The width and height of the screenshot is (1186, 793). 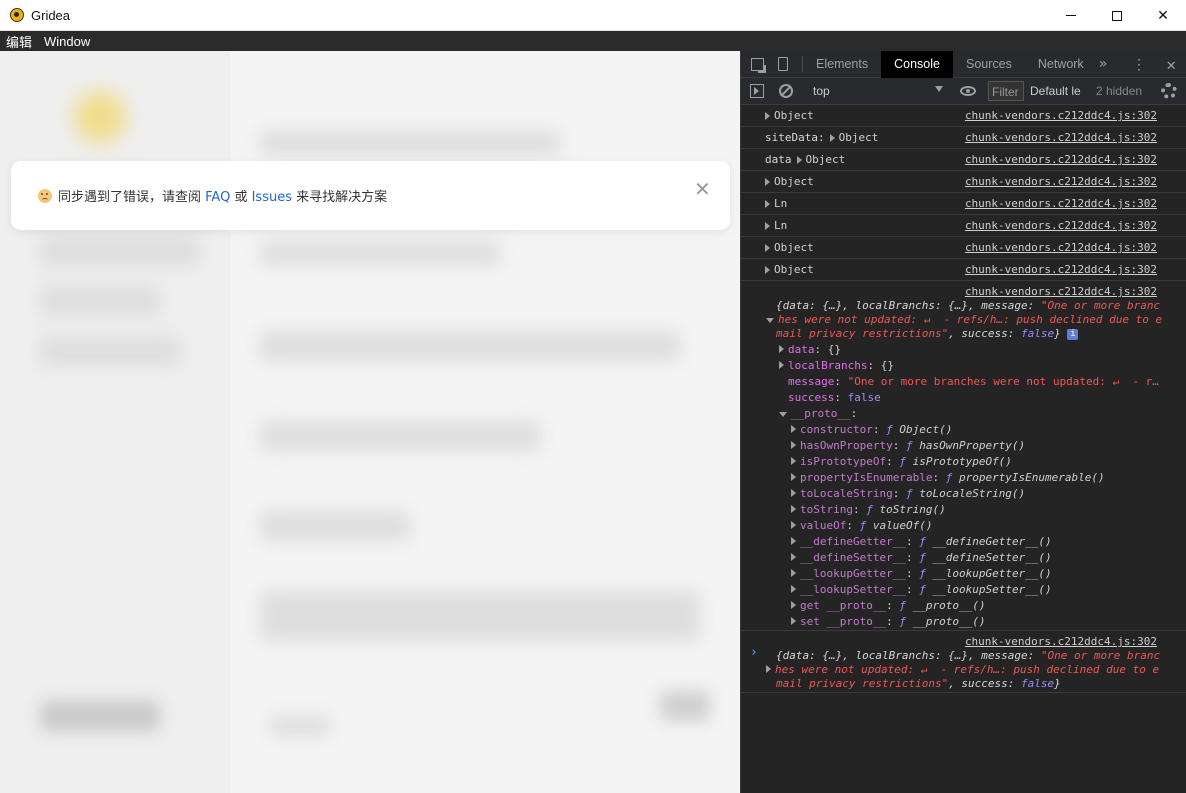 I want to click on context-selector: top, so click(x=878, y=91).